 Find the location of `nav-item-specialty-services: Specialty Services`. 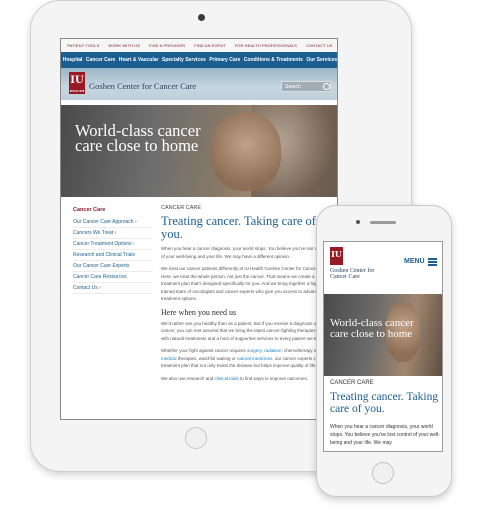

nav-item-specialty-services: Specialty Services is located at coordinates (184, 60).